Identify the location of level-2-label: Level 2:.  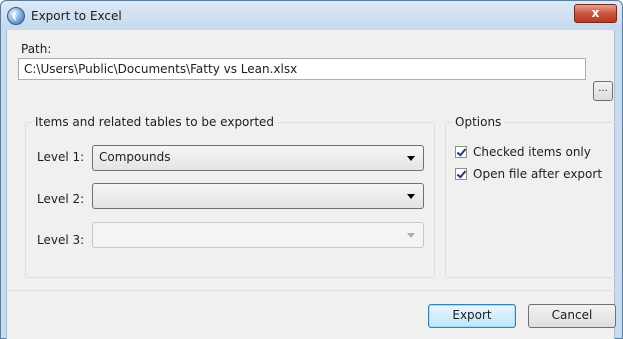
(61, 199).